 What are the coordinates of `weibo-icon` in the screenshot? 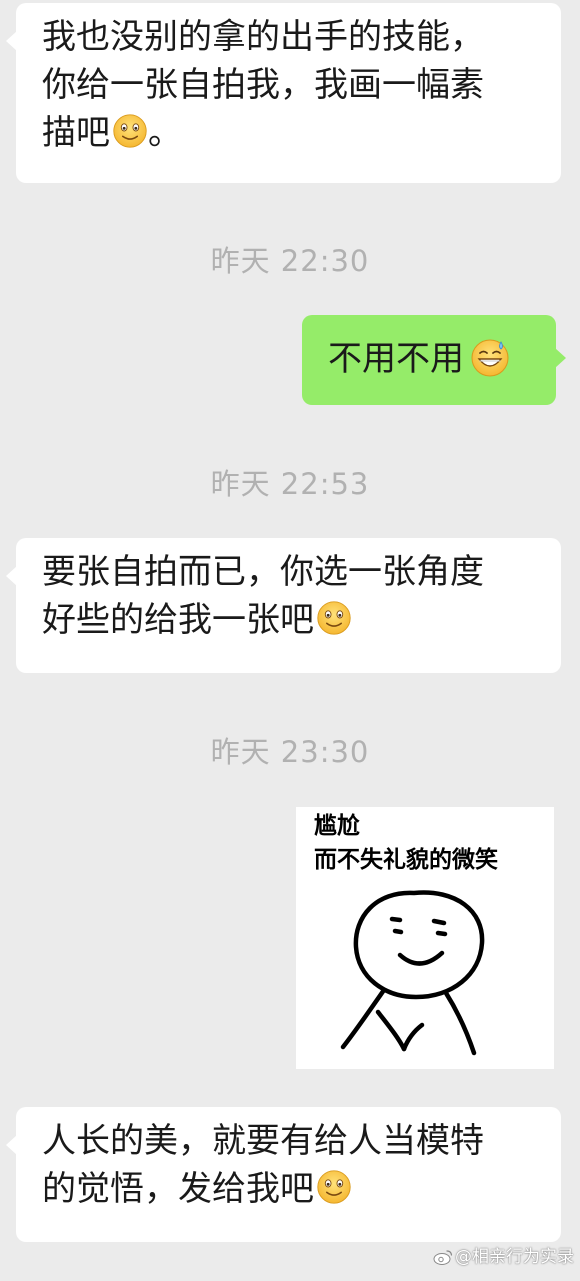 It's located at (443, 1257).